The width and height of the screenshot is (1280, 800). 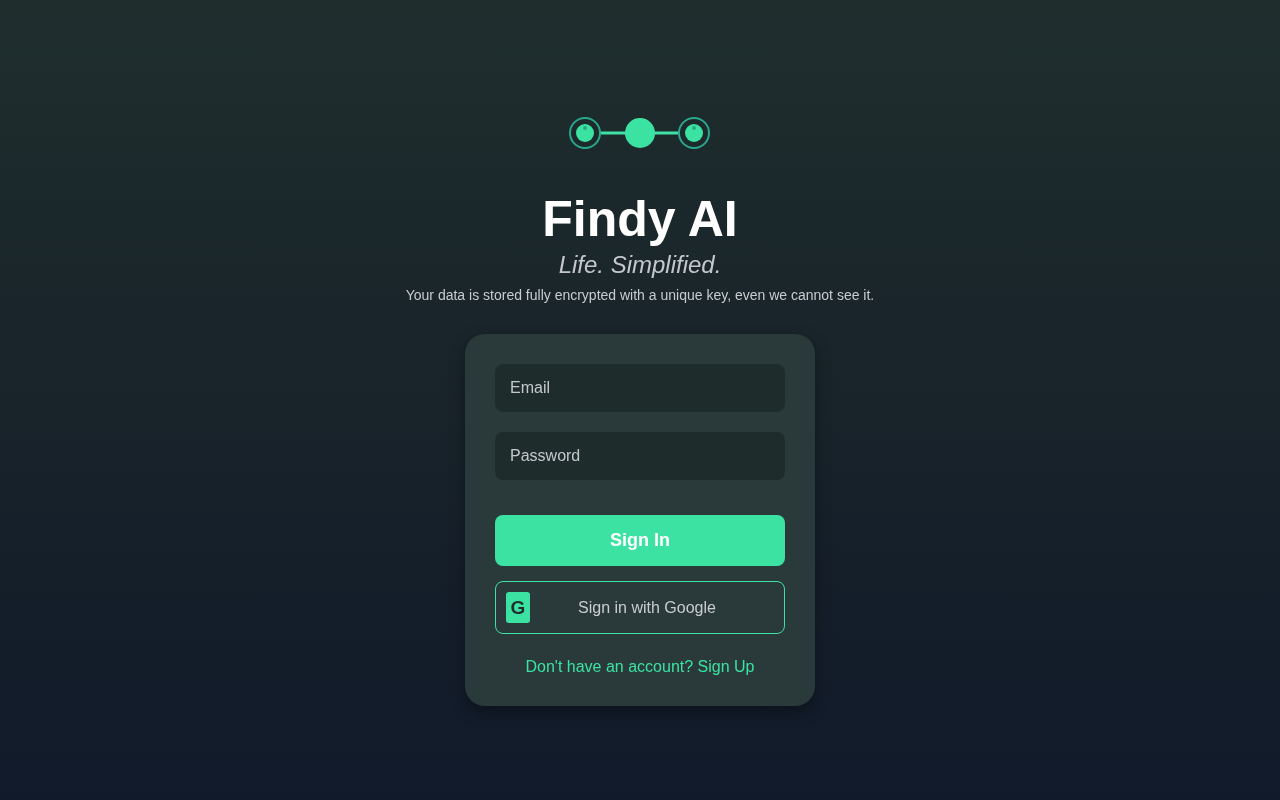 I want to click on logo-icon, so click(x=640, y=133).